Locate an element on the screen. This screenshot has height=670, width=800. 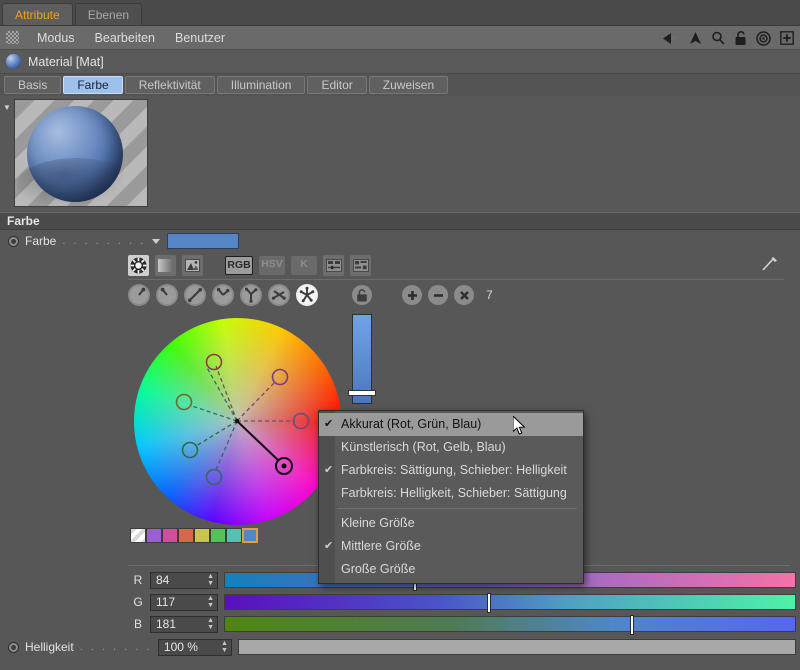
harmony-triad-icon is located at coordinates (223, 295).